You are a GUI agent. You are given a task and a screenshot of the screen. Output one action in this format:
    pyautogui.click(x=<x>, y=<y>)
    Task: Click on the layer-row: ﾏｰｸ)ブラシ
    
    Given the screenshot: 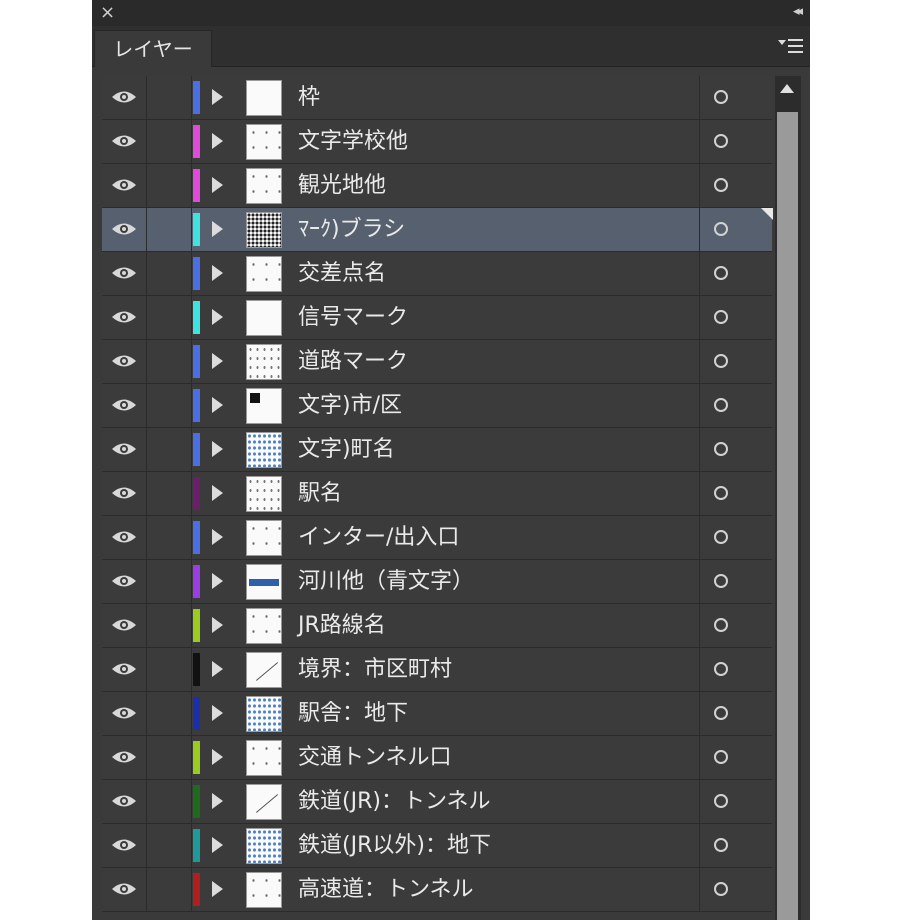 What is the action you would take?
    pyautogui.click(x=437, y=230)
    